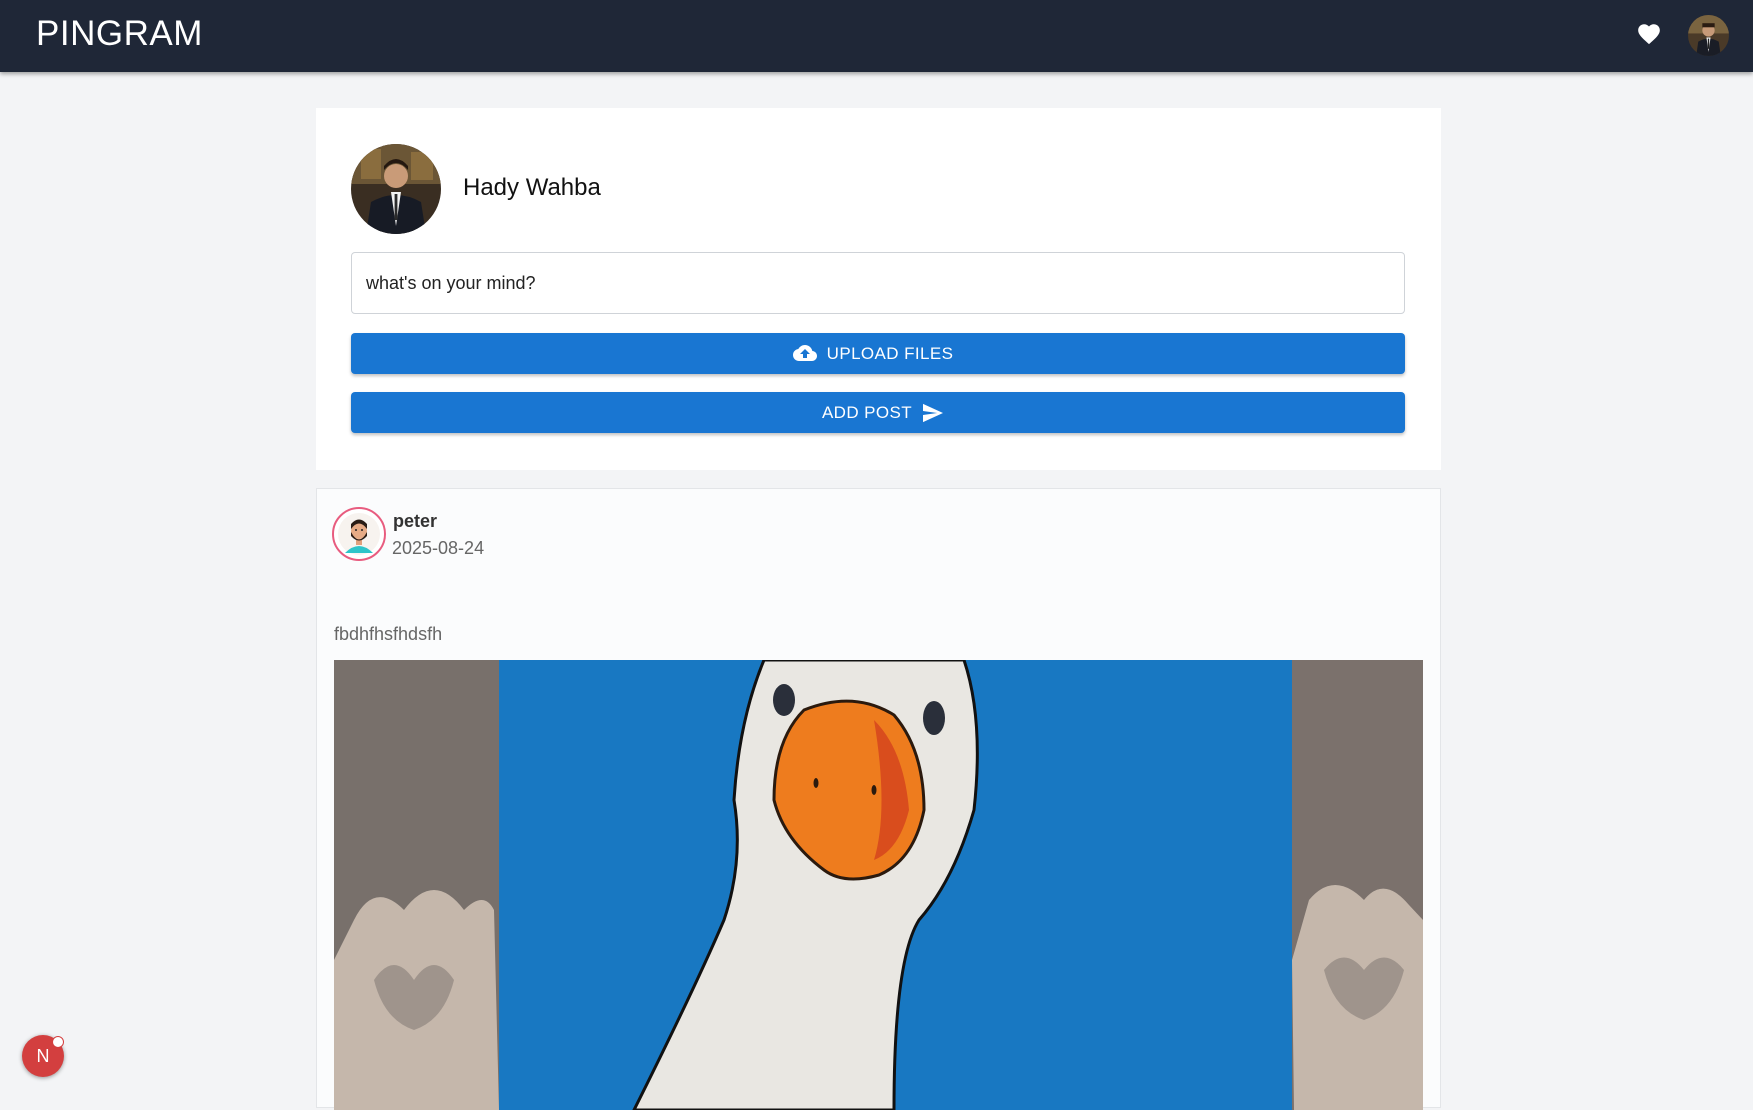  Describe the element at coordinates (867, 412) in the screenshot. I see `add-post-label: ADD POST` at that location.